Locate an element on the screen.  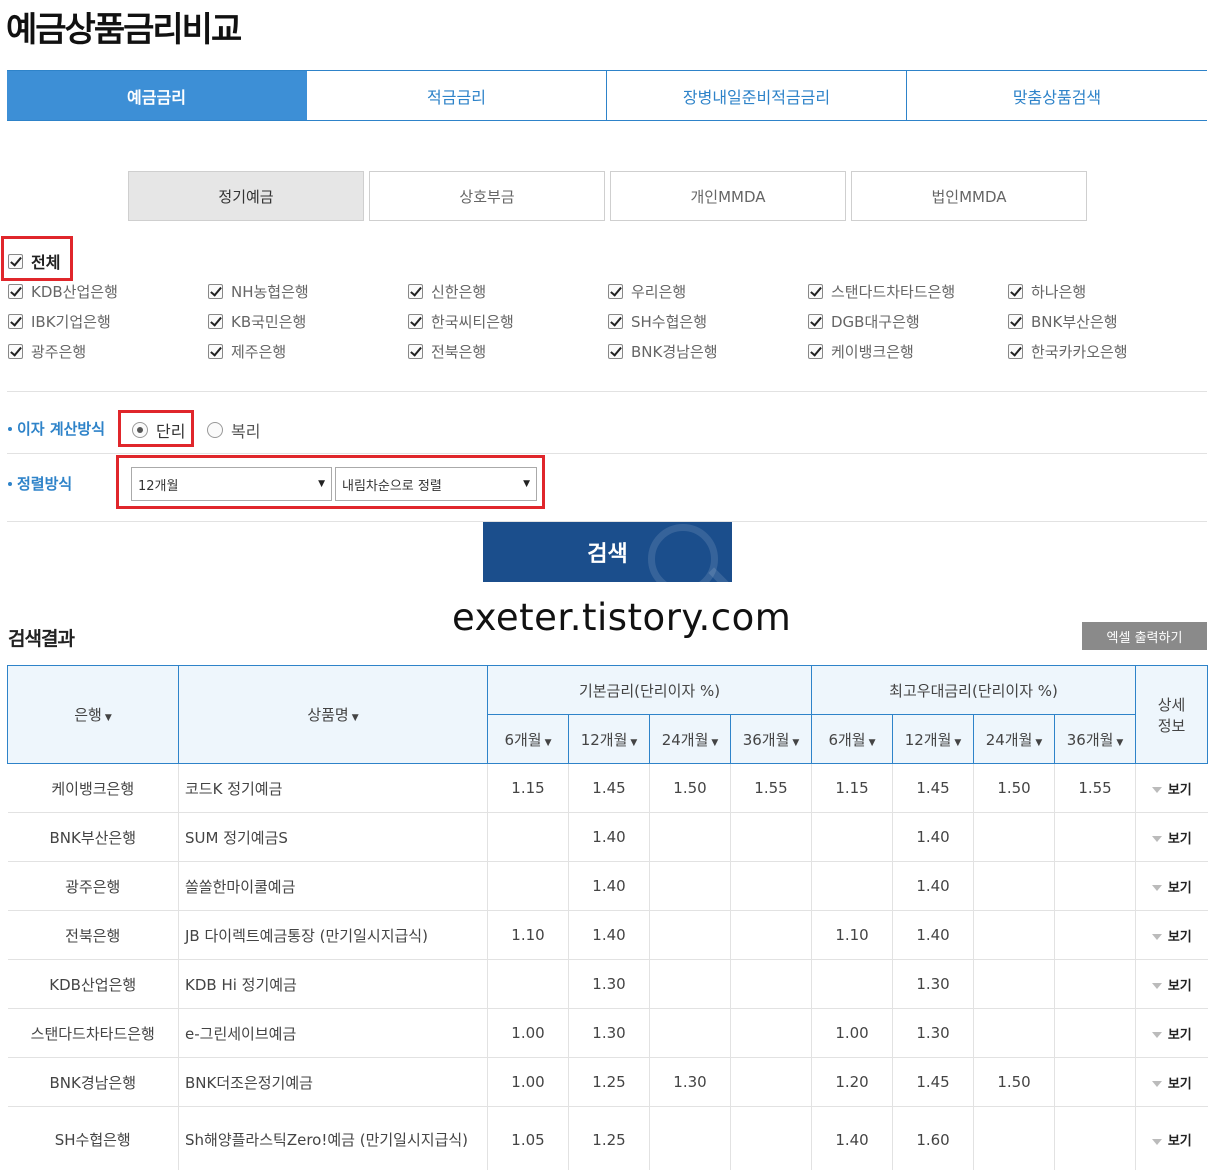
magnifier-icon is located at coordinates (683, 553).